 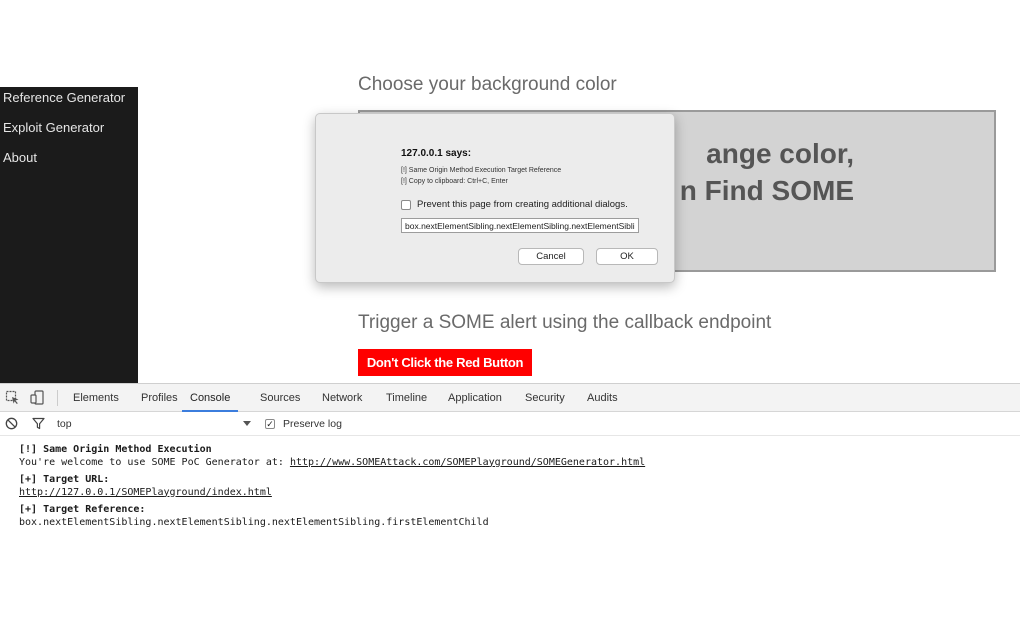 I want to click on preserve-log-checkbox: ✓, so click(x=270, y=424).